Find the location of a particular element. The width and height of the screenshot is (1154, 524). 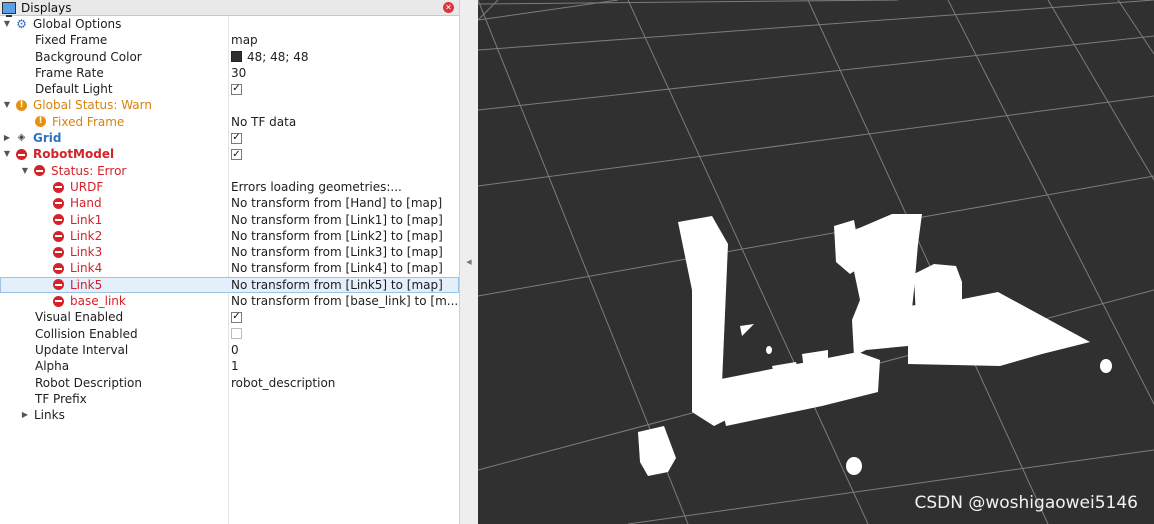

tree-row-alpha: Alpha 1 is located at coordinates (229, 366).